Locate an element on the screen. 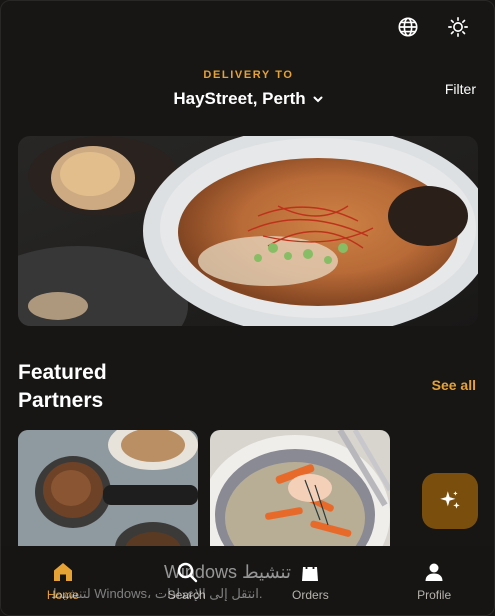 Image resolution: width=495 pixels, height=616 pixels. delivery-header: DELIVERY TO HayStreet, Perth is located at coordinates (247, 89).